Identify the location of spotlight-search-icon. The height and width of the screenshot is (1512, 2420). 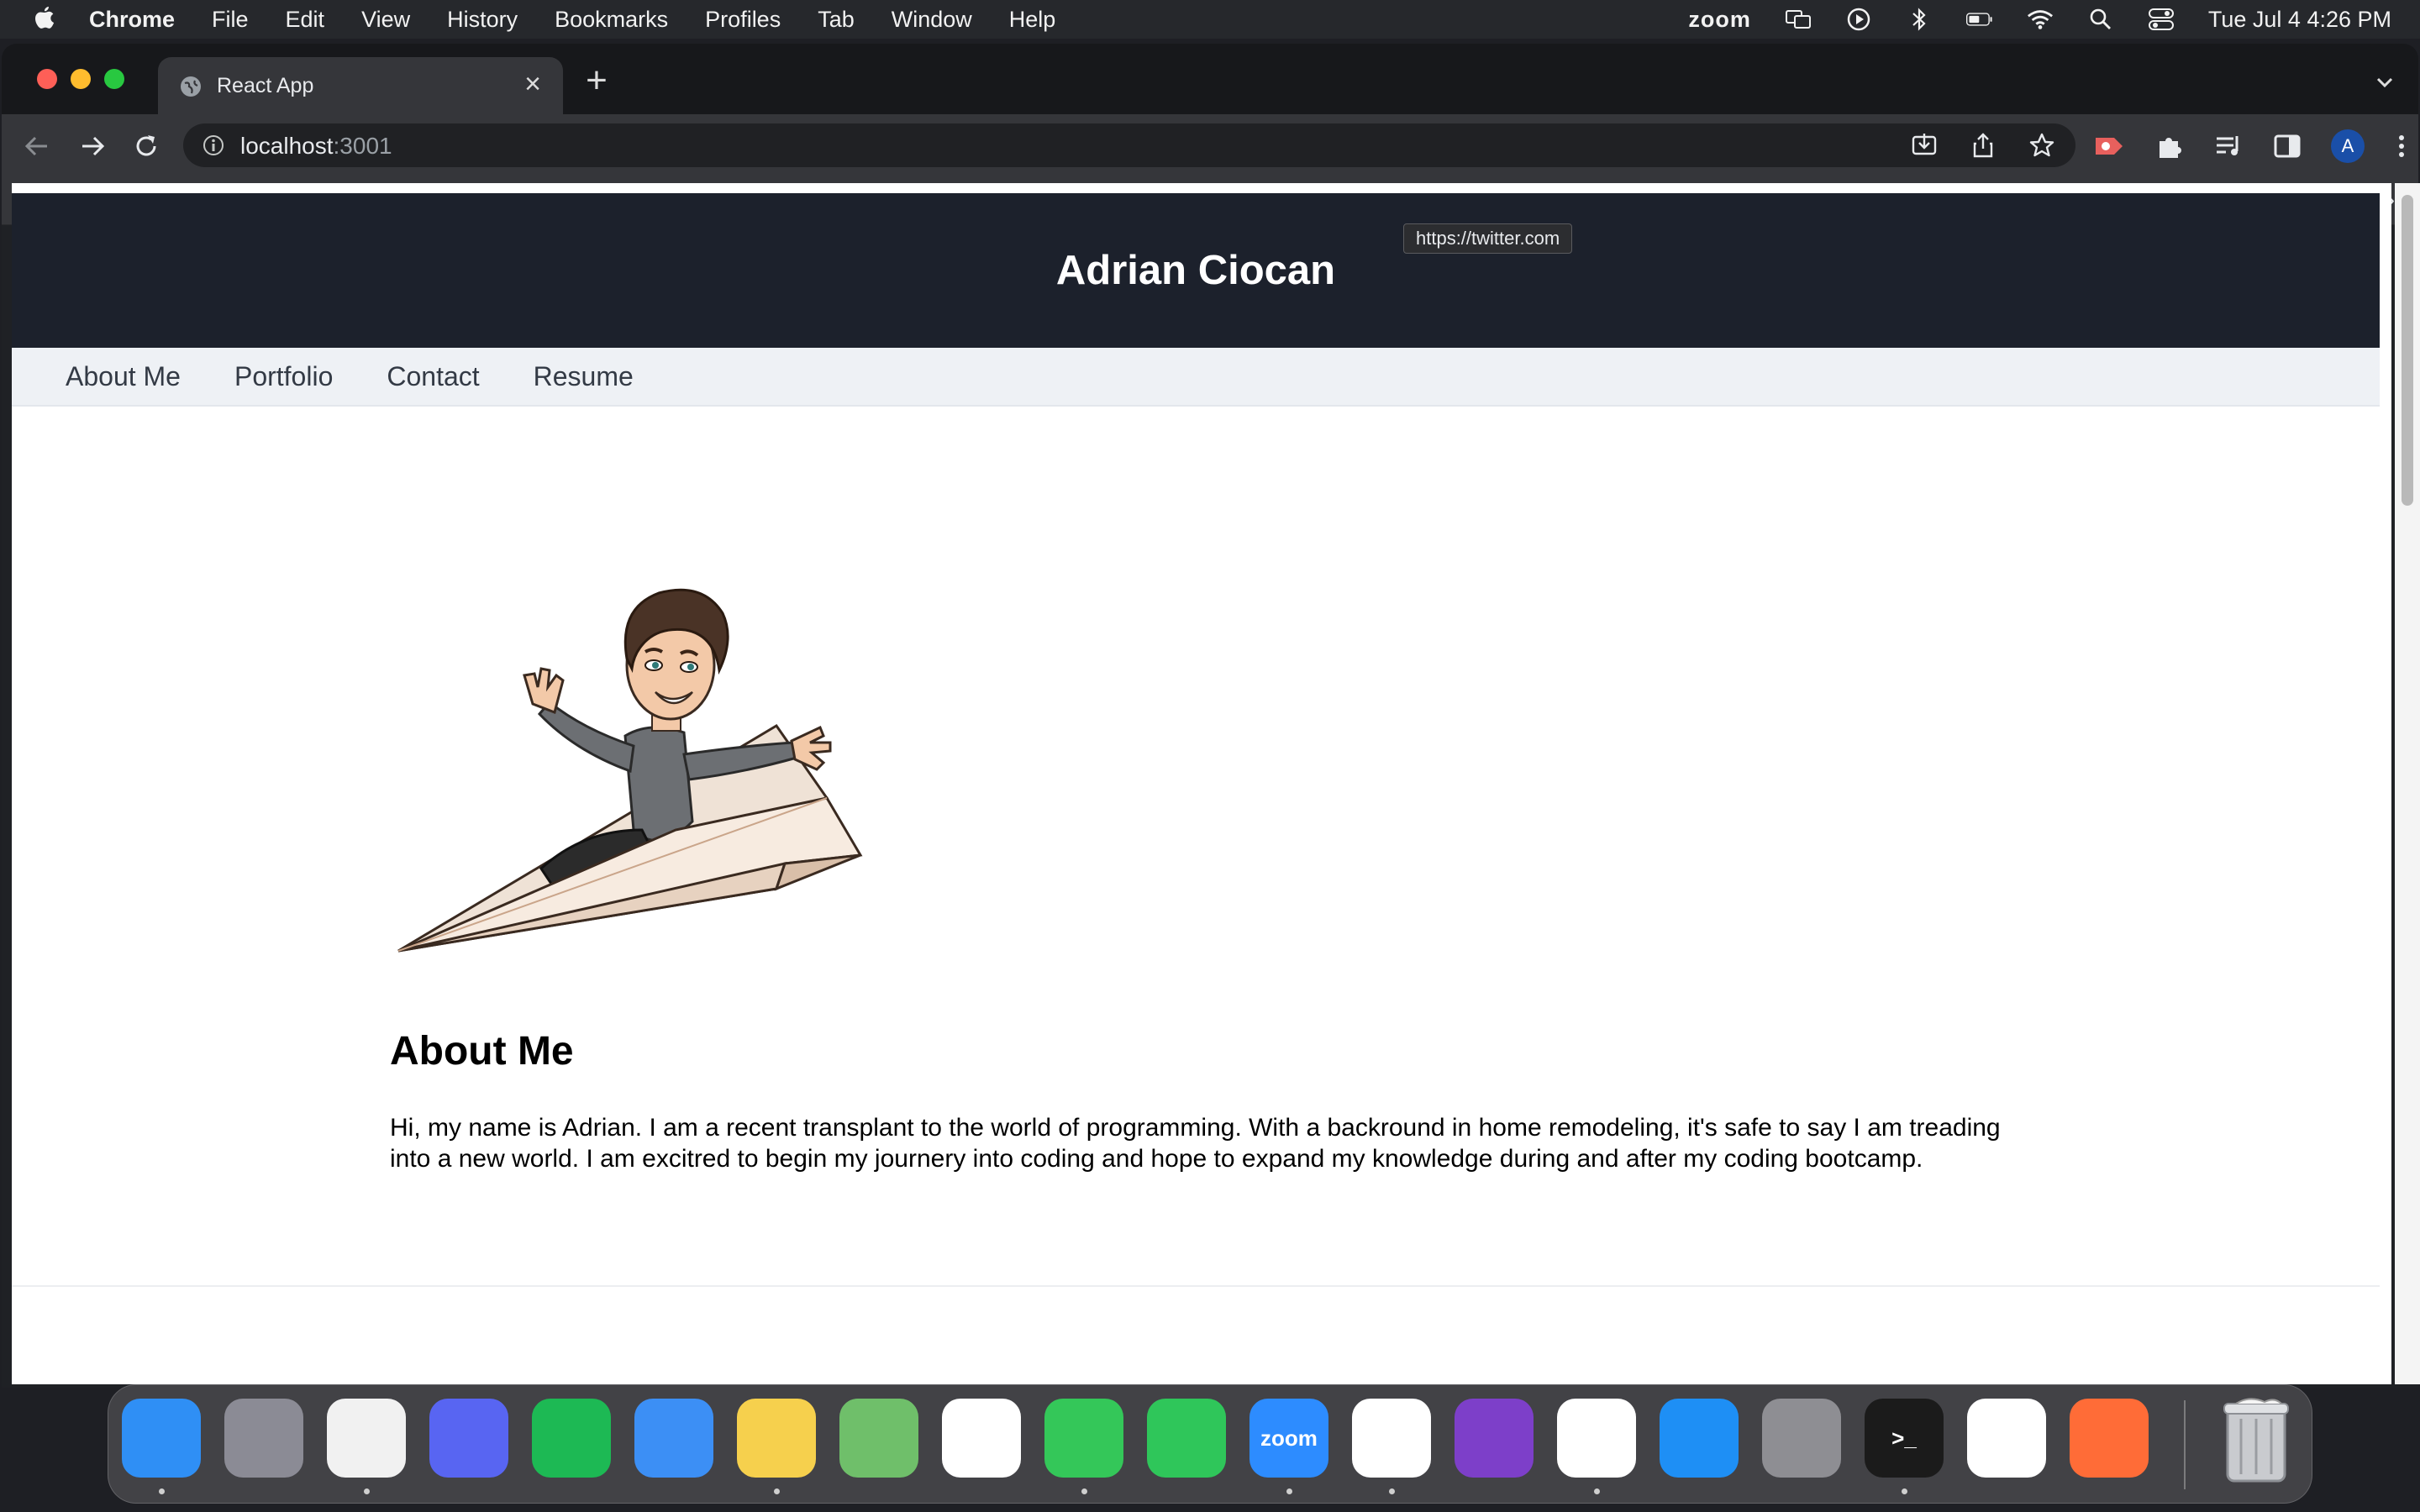
(2100, 19).